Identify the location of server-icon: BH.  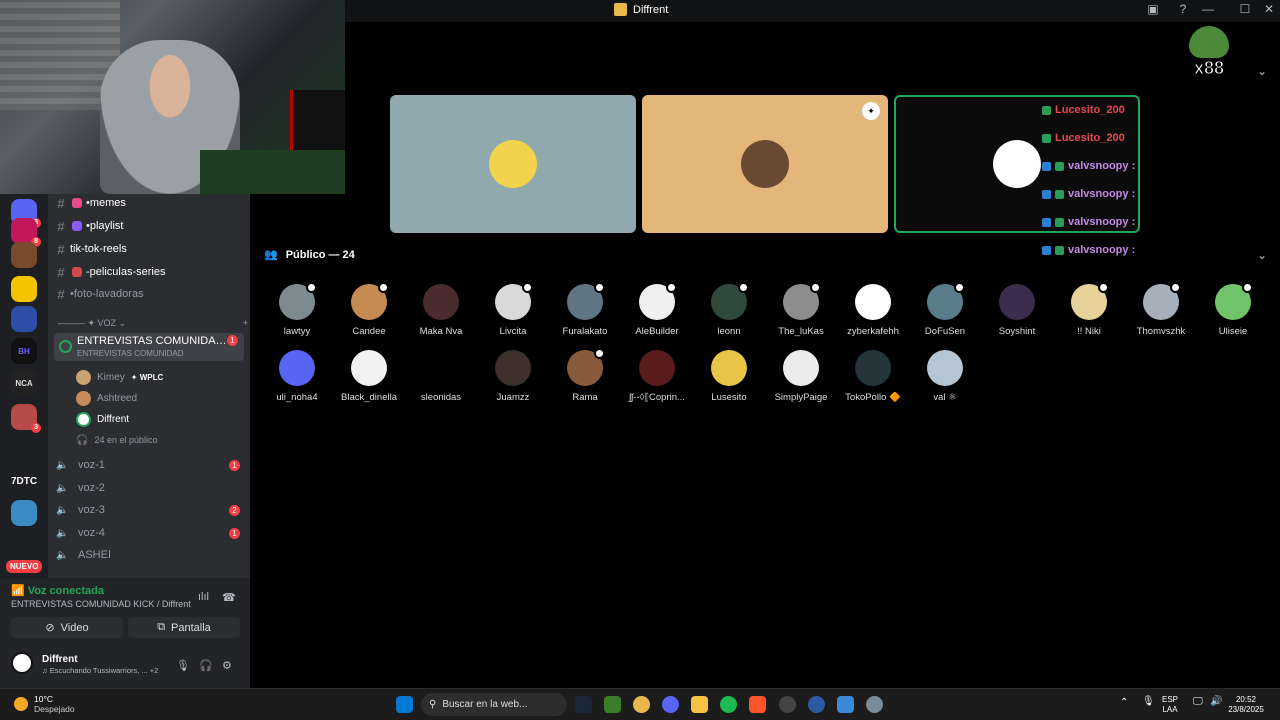
(24, 351).